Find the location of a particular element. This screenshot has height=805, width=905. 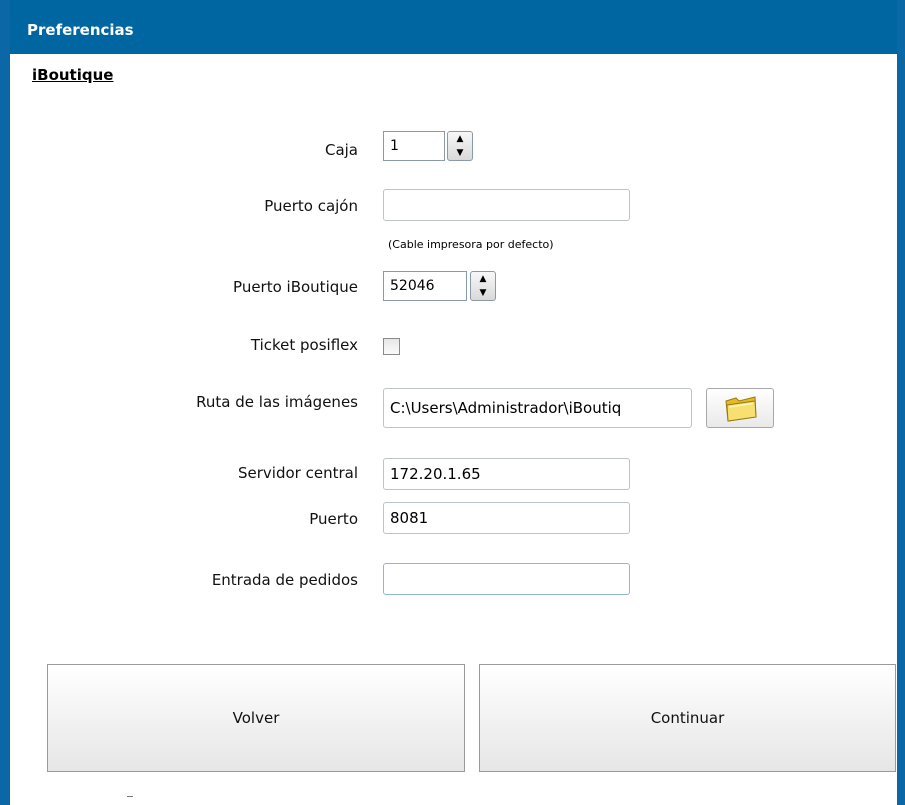

puerto-cajon-label: Puerto cajón is located at coordinates (311, 206).